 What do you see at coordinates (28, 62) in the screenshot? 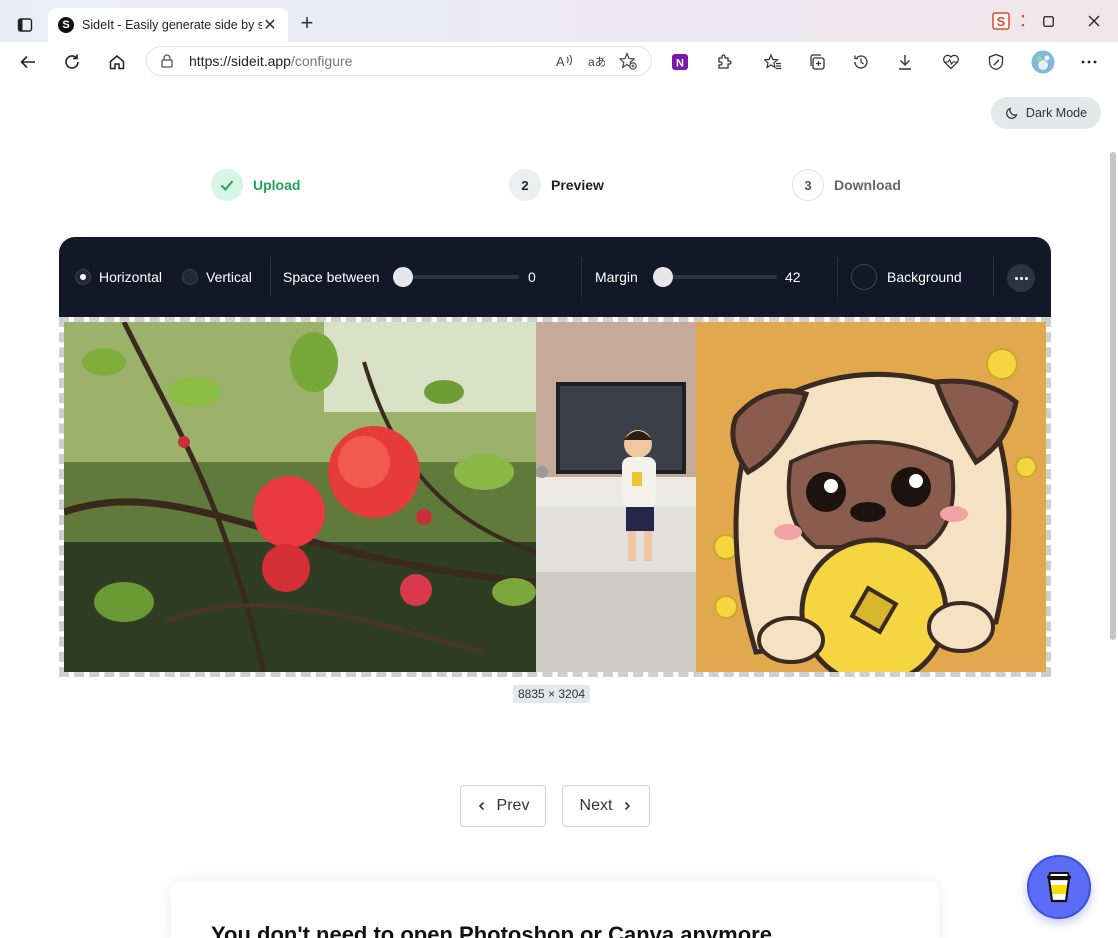
I see `back-icon` at bounding box center [28, 62].